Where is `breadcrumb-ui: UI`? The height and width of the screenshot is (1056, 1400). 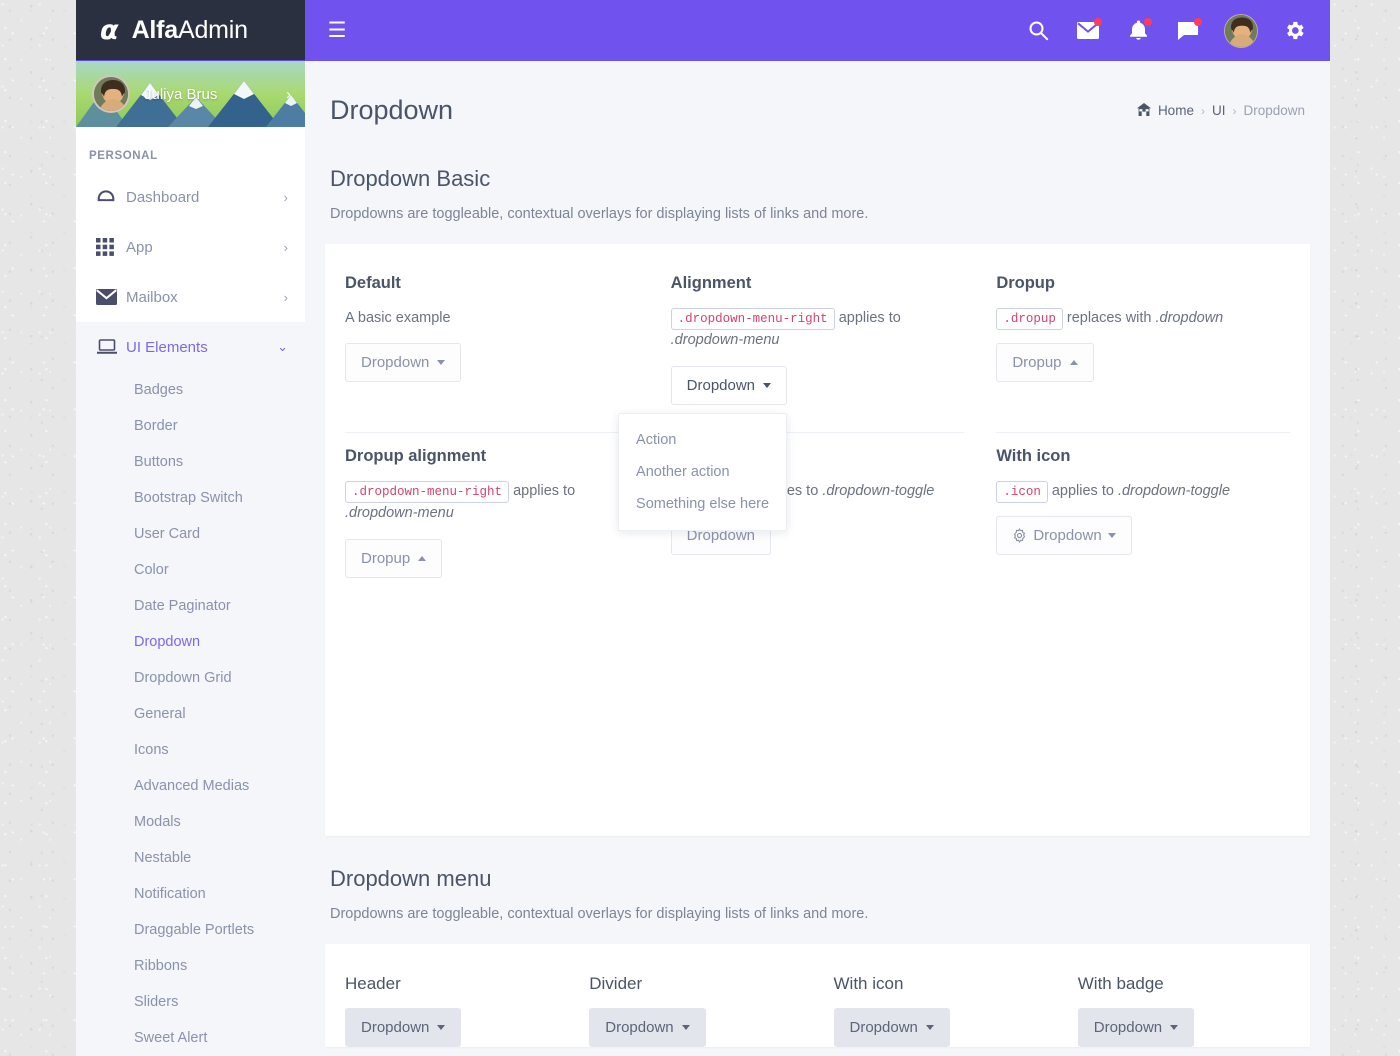
breadcrumb-ui: UI is located at coordinates (1219, 110).